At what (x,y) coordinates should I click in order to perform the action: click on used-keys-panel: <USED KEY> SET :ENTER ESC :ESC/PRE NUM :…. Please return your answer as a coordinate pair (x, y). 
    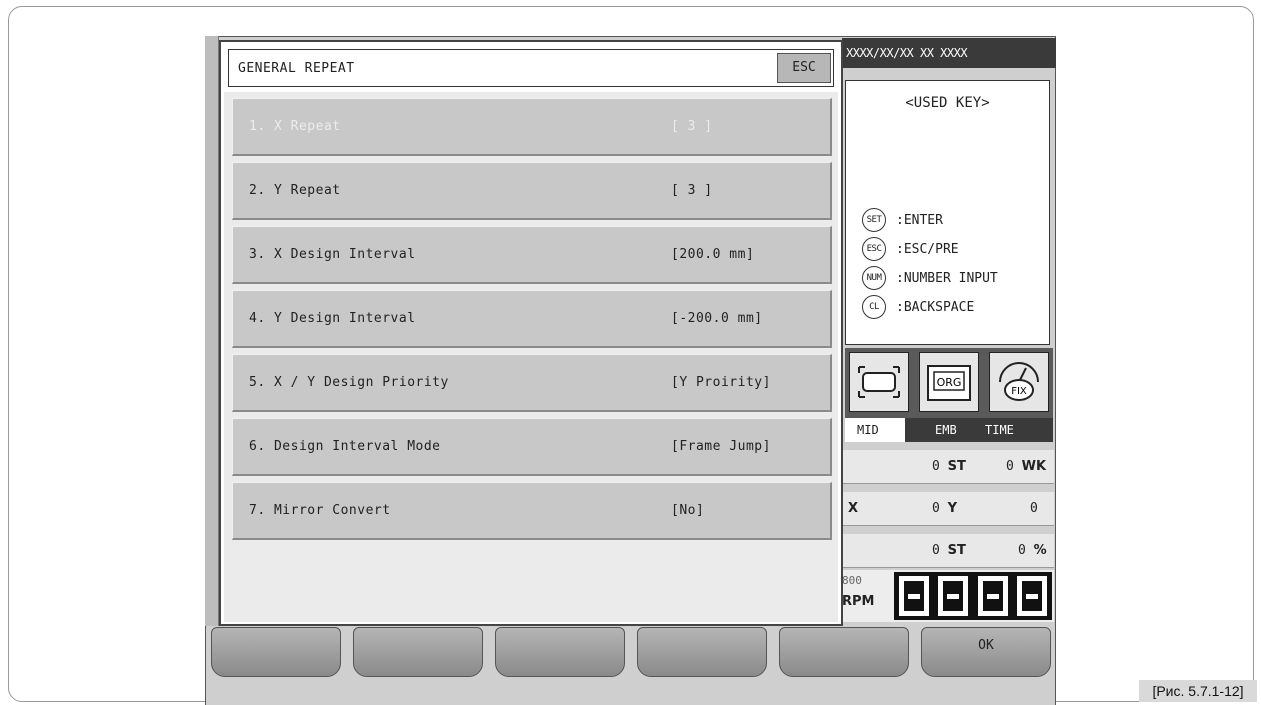
    Looking at the image, I should click on (947, 212).